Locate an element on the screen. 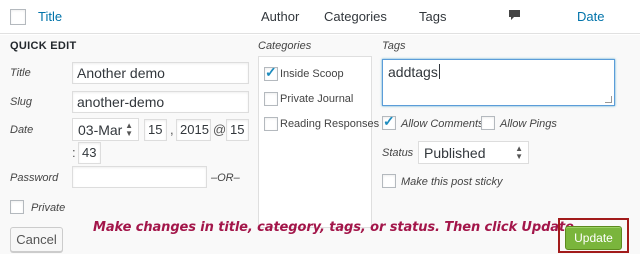 The width and height of the screenshot is (640, 254). tags-value: addtags is located at coordinates (413, 72).